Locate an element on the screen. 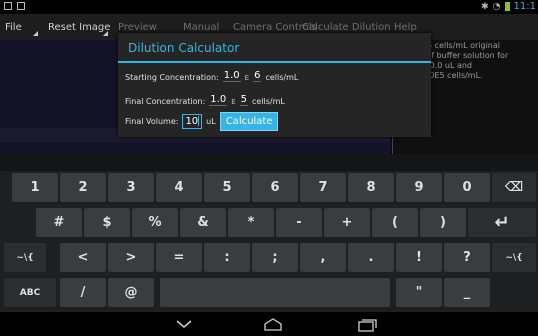  key-asterisk: * is located at coordinates (251, 222).